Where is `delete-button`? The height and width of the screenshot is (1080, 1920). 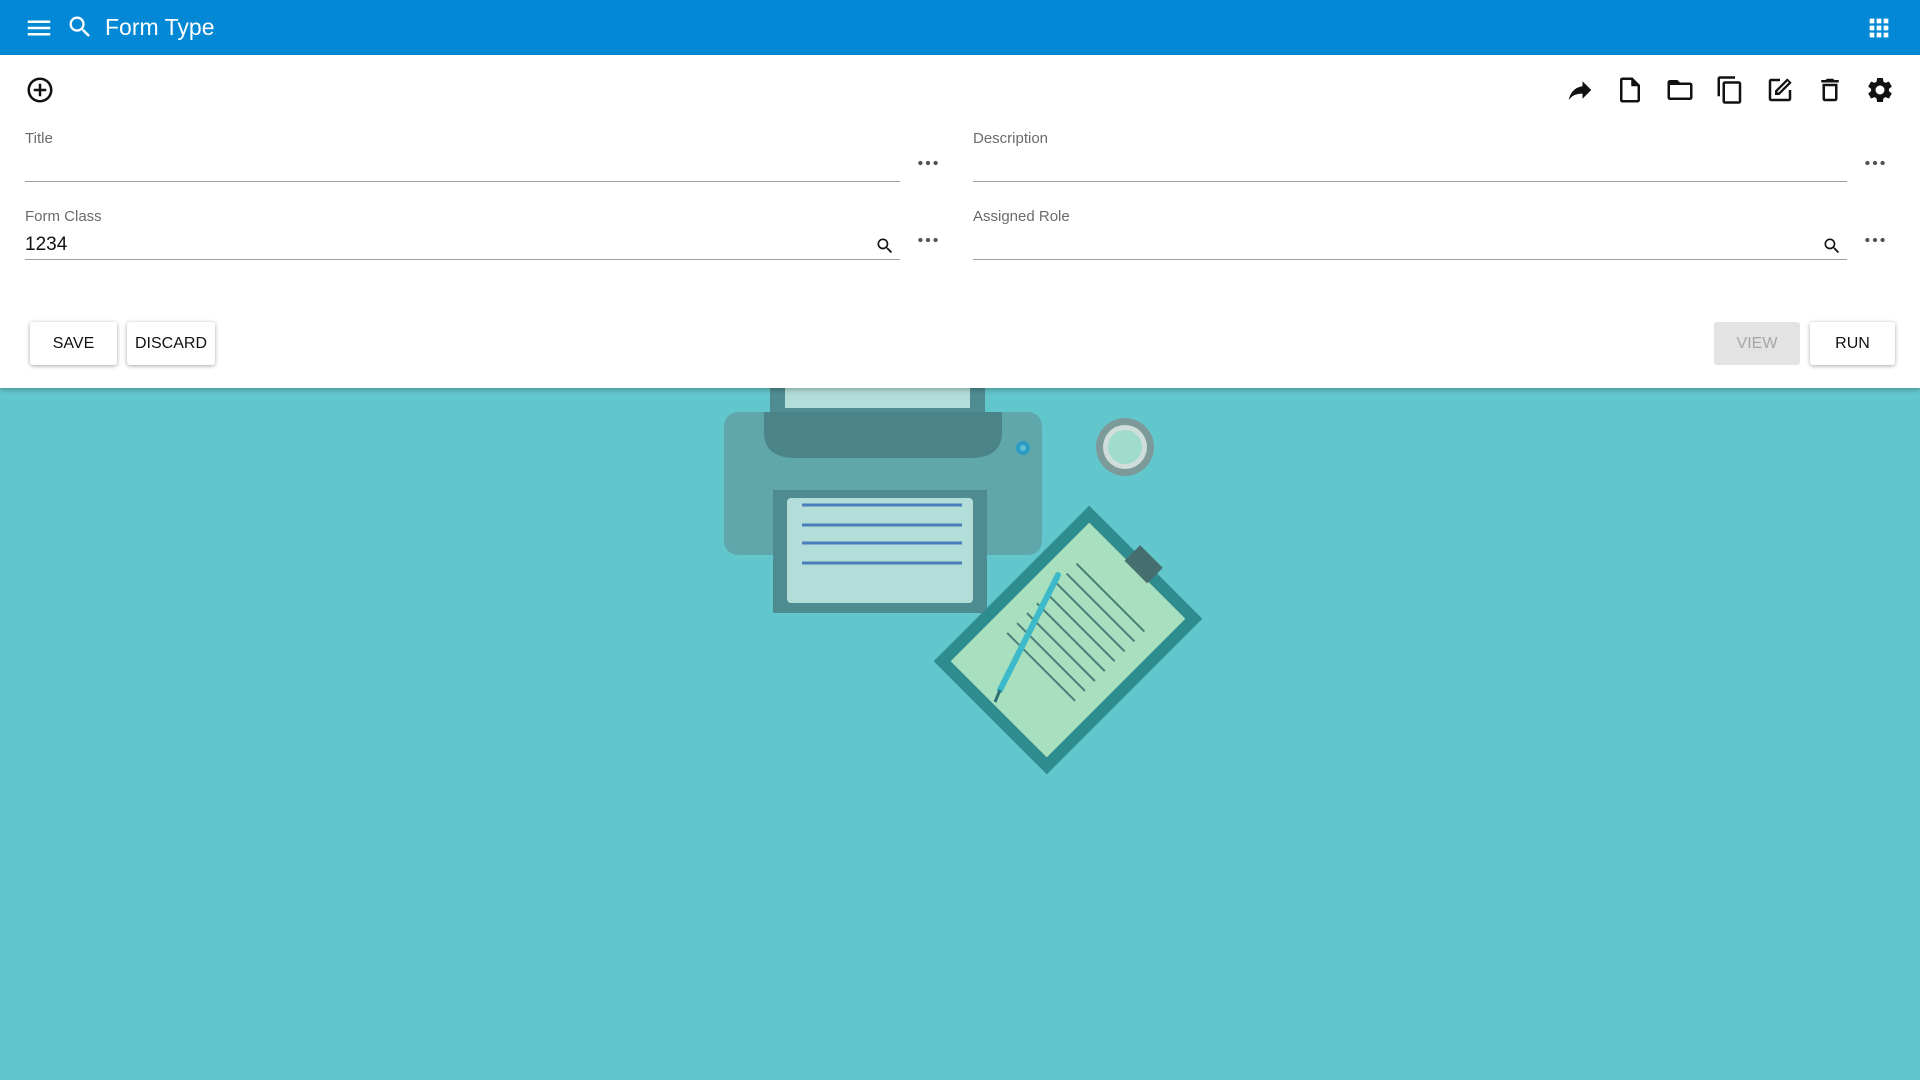
delete-button is located at coordinates (1830, 90).